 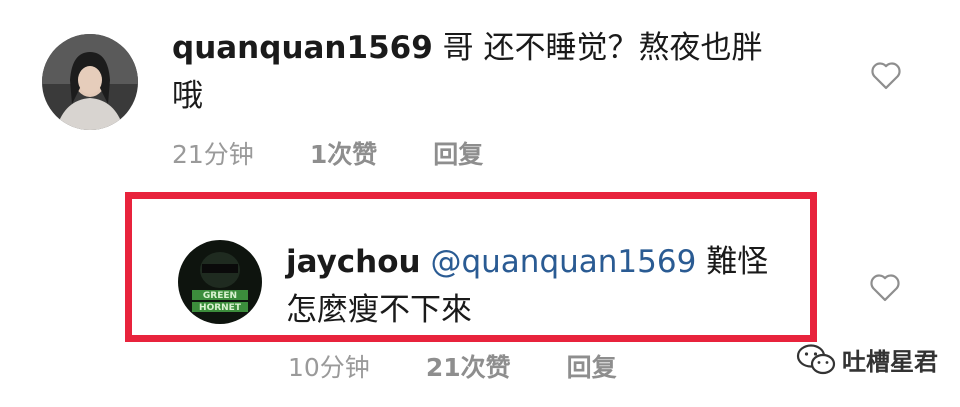 I want to click on reply-text-line1-tail: 難怪, so click(x=737, y=262).